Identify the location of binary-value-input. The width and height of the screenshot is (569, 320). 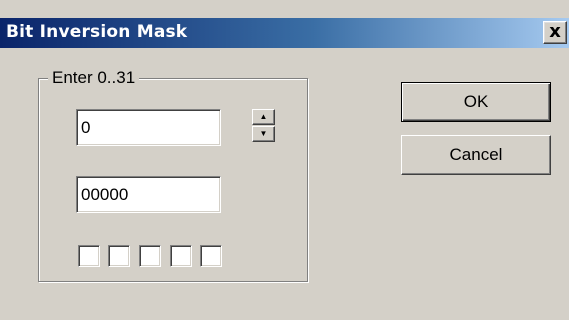
(148, 194).